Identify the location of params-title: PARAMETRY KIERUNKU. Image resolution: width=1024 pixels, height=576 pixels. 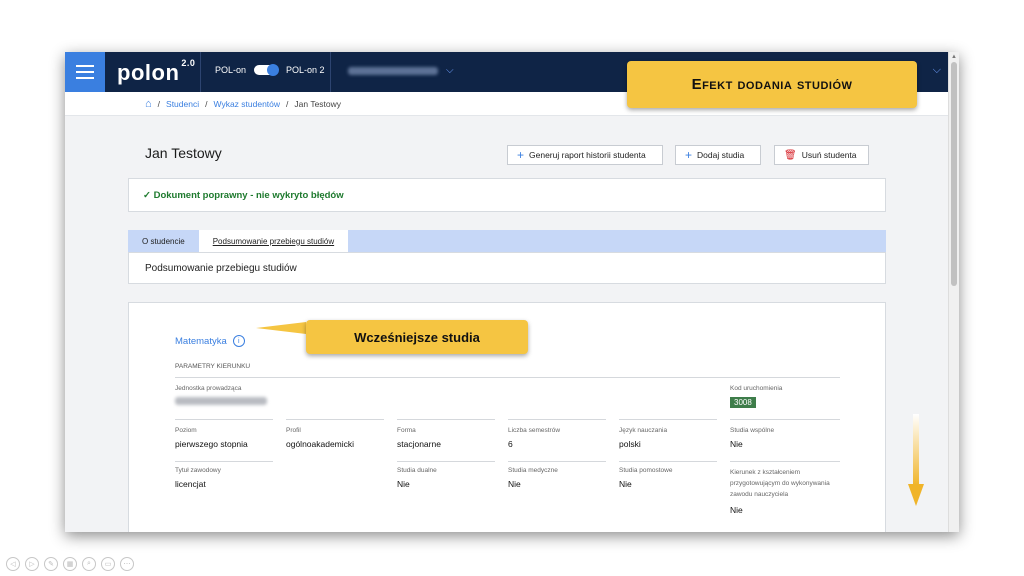
(213, 366).